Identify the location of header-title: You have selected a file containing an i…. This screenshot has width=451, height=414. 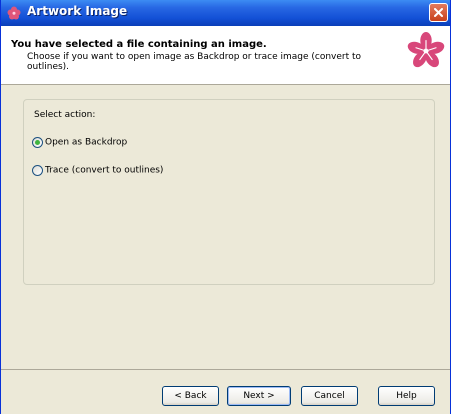
(139, 44).